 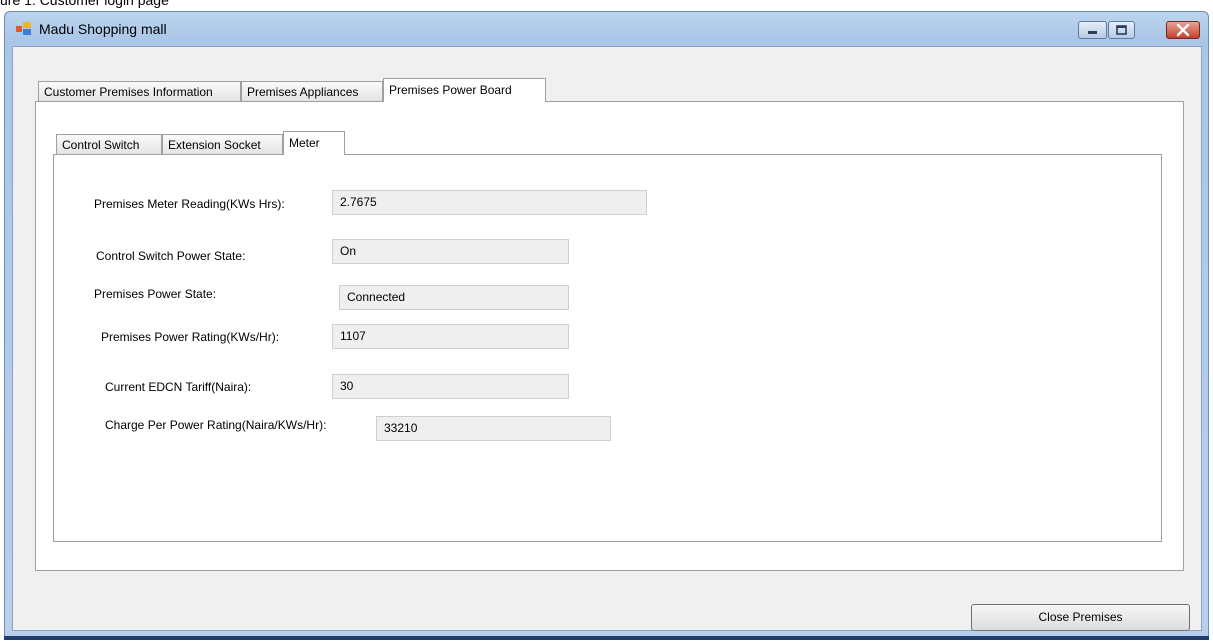 I want to click on tab-label: Customer Premises Information, so click(x=128, y=92).